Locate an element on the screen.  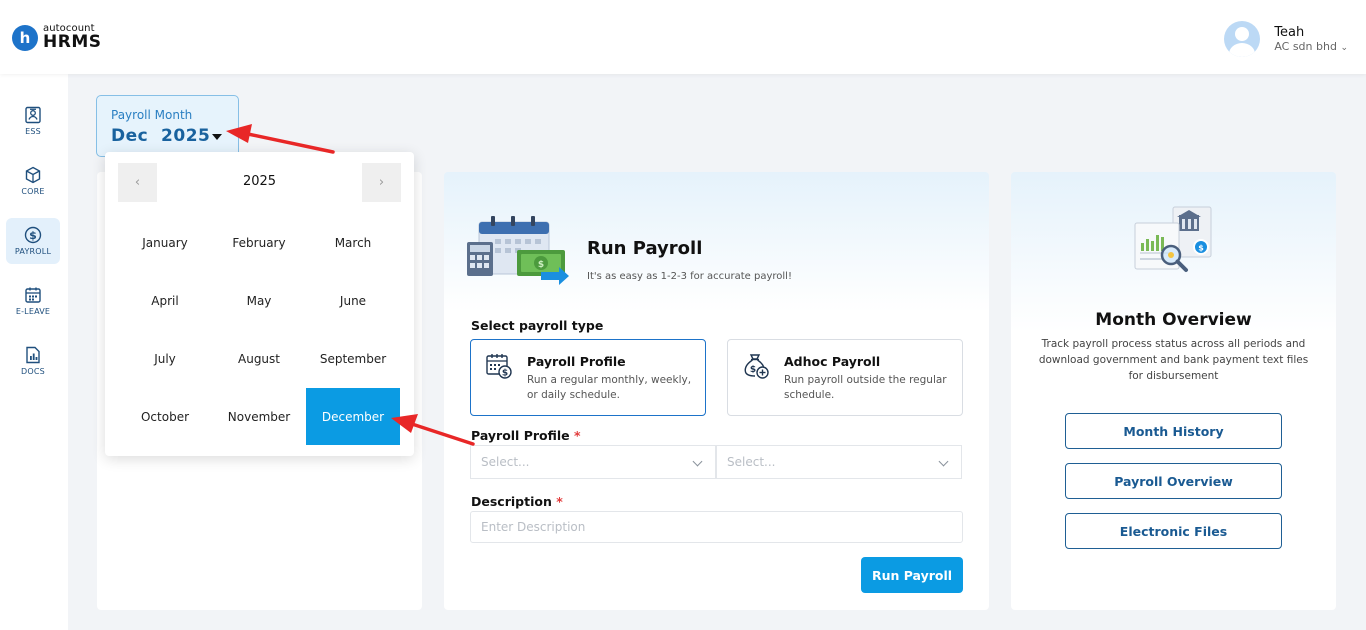
description-label-text: Description is located at coordinates (511, 501).